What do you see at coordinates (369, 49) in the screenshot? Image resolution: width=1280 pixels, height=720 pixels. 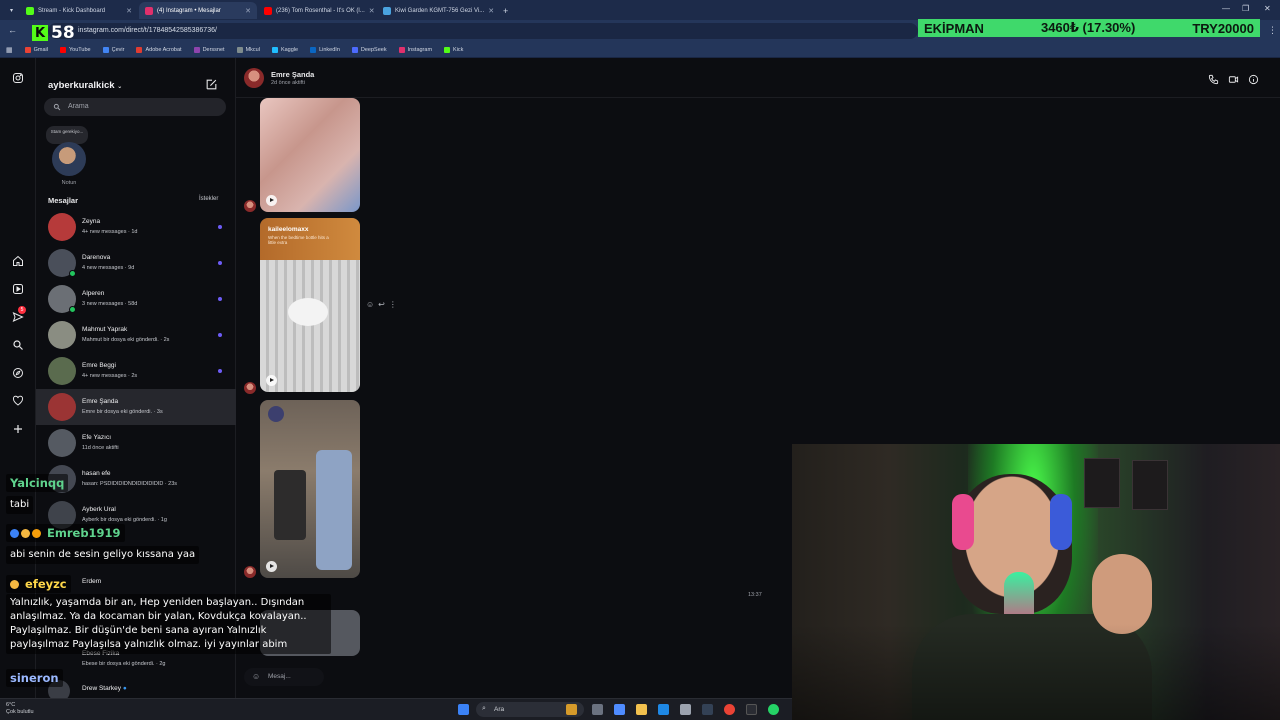 I see `bookmark-deepseek: DeepSeek` at bounding box center [369, 49].